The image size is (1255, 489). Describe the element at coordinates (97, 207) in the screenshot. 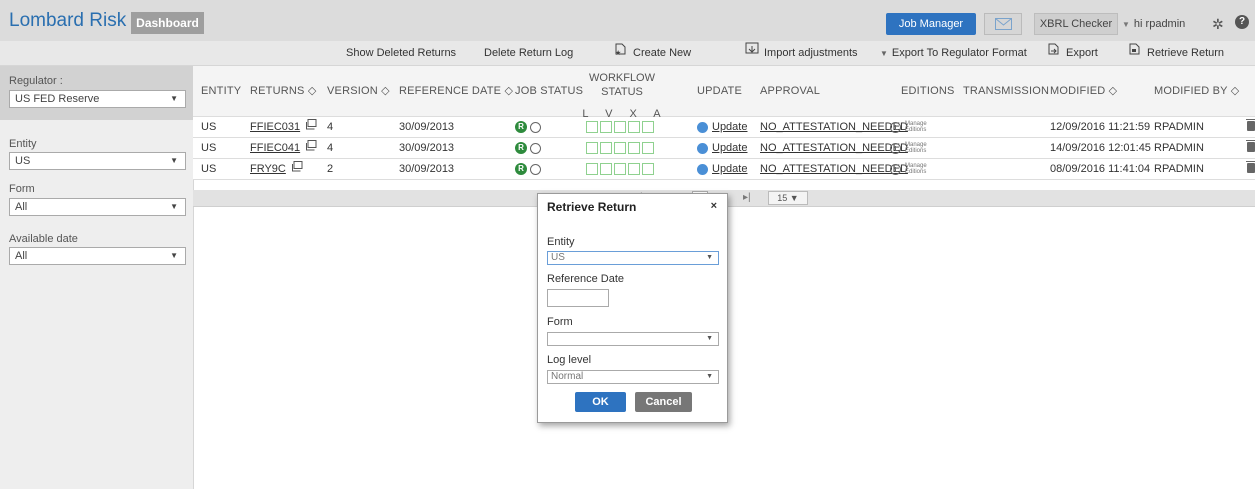

I see `form-select: All ▼` at that location.